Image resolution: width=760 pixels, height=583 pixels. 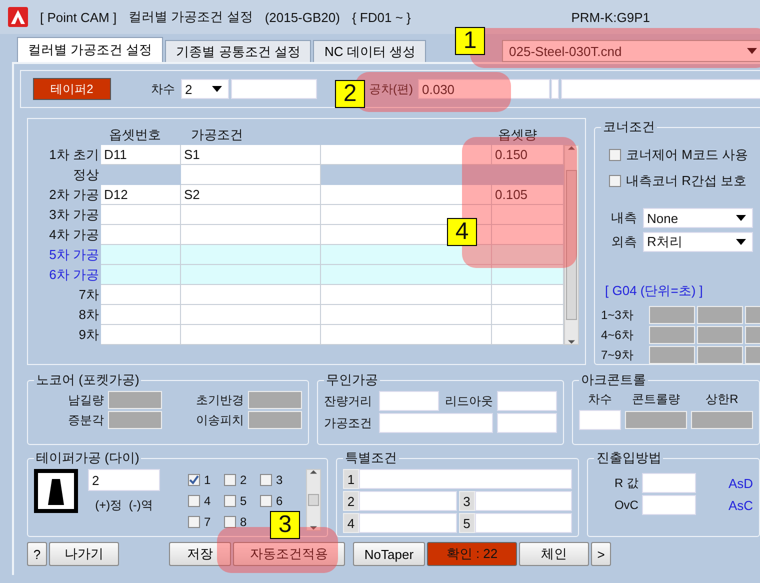 What do you see at coordinates (251, 155) in the screenshot?
I see `table-cell: S1` at bounding box center [251, 155].